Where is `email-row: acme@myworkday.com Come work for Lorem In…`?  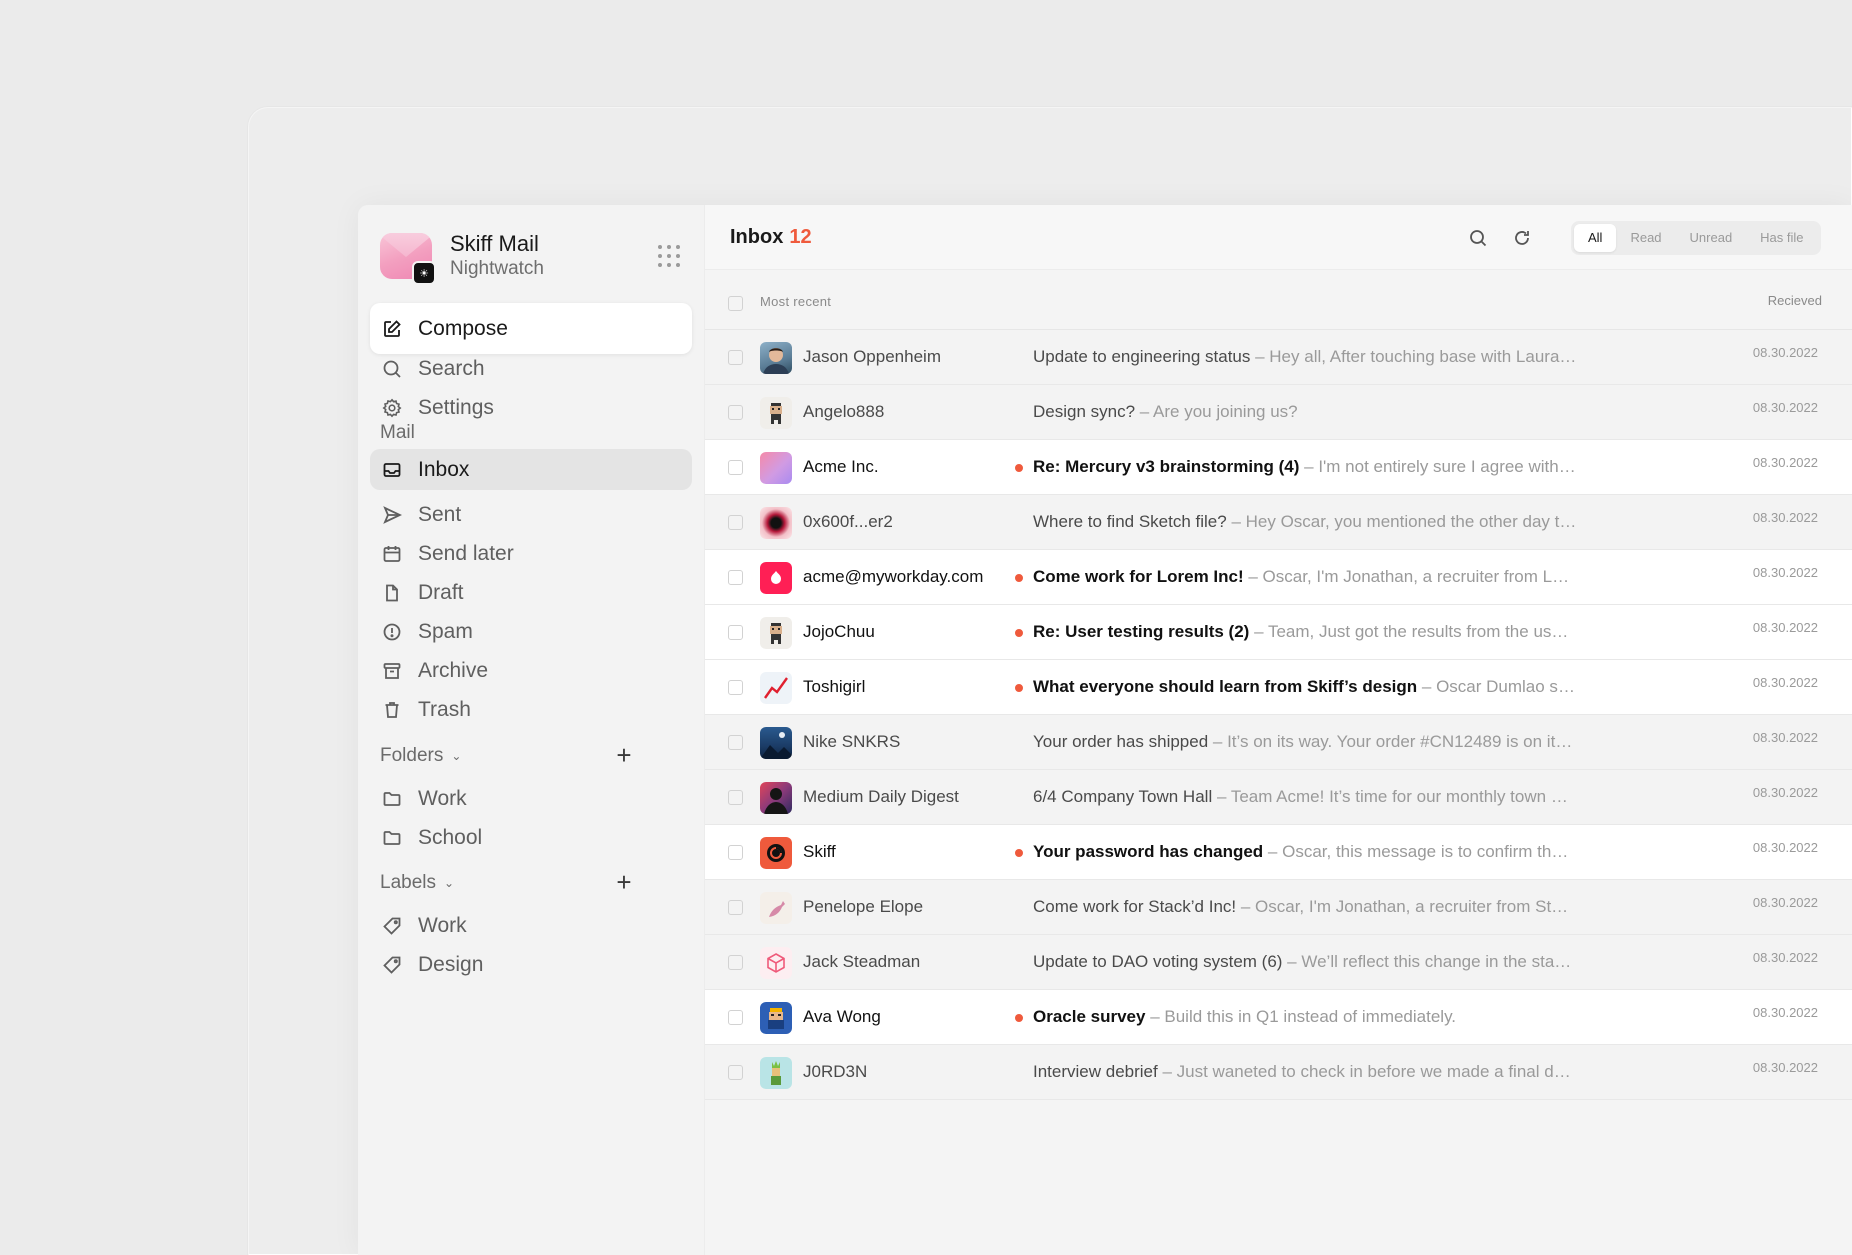
email-row: acme@myworkday.com Come work for Lorem In… is located at coordinates (1278, 577).